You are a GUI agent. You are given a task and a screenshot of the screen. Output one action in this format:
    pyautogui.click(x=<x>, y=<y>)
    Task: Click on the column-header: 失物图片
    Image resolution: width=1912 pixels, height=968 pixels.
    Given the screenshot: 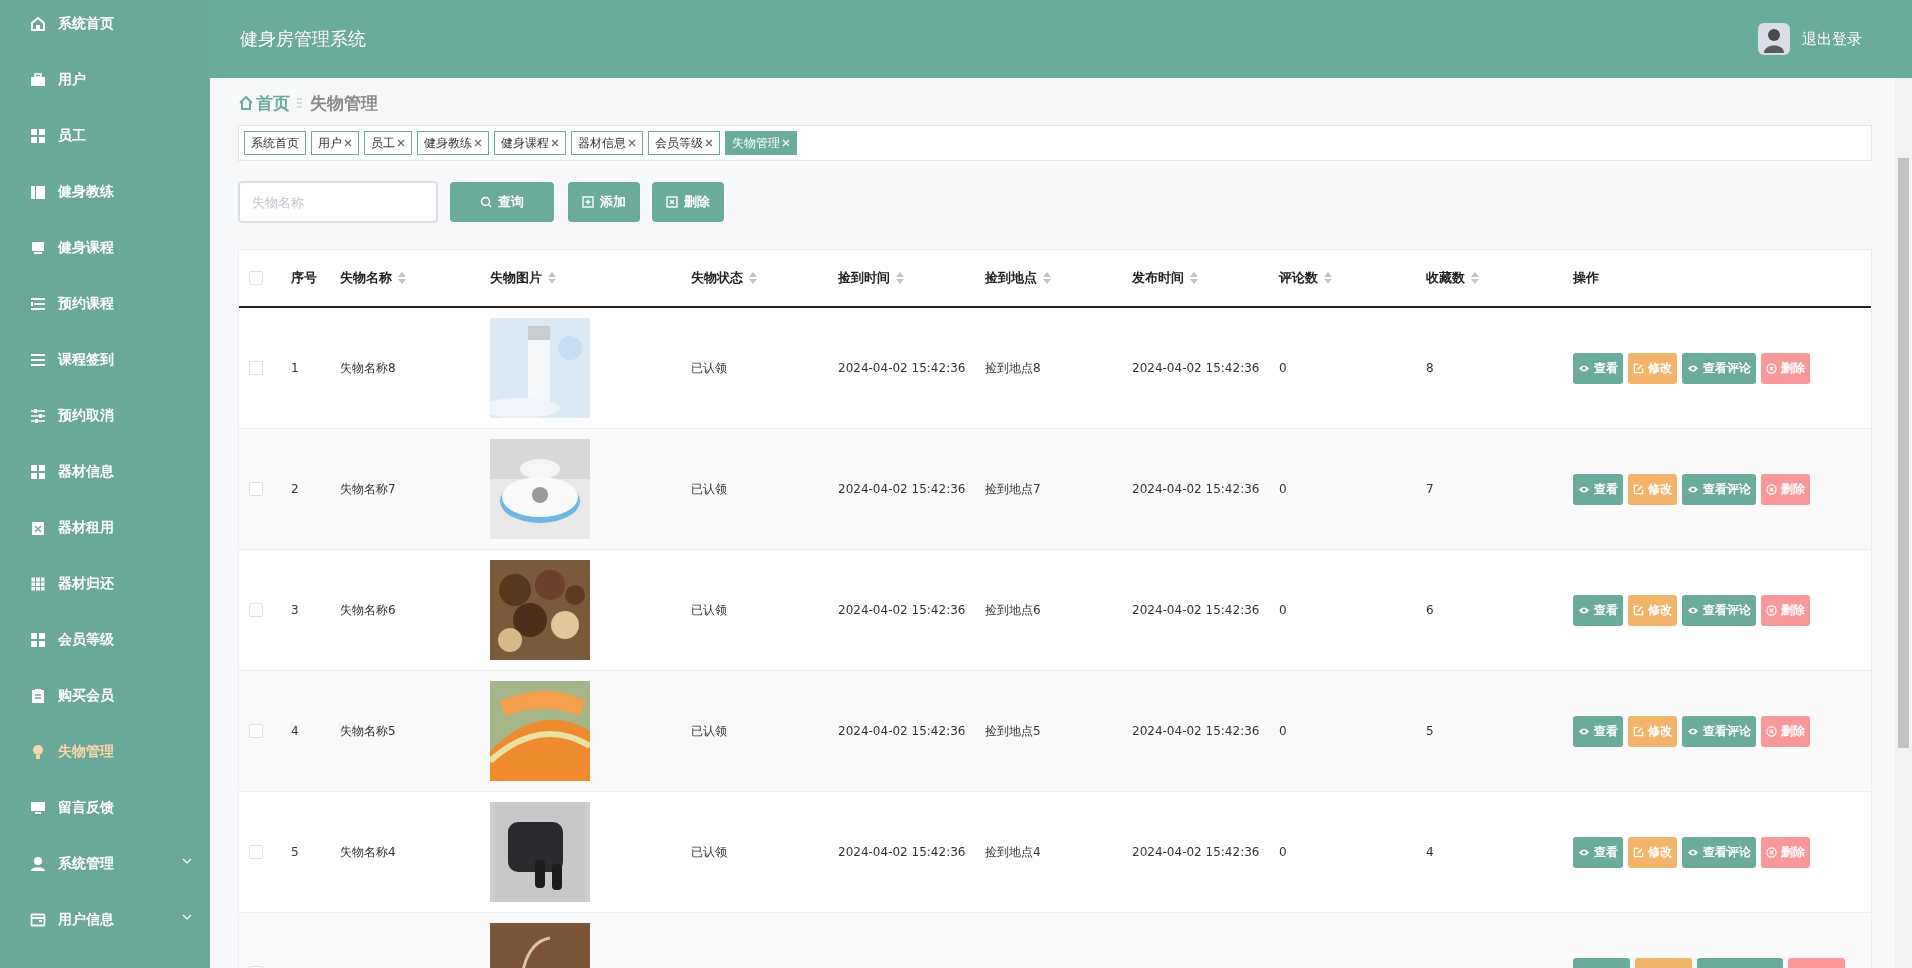 What is the action you would take?
    pyautogui.click(x=523, y=278)
    